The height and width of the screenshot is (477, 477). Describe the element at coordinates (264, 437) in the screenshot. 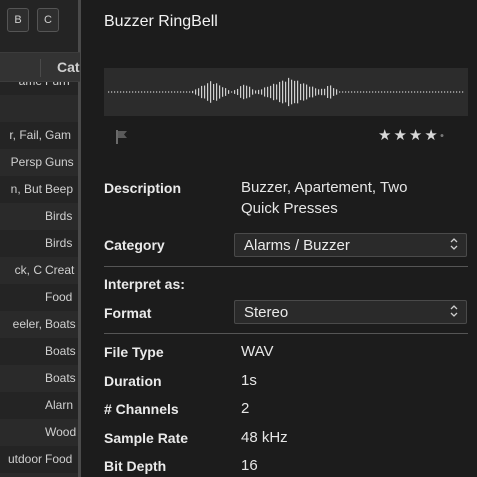

I see `samplerate-value: 48 kHz` at that location.